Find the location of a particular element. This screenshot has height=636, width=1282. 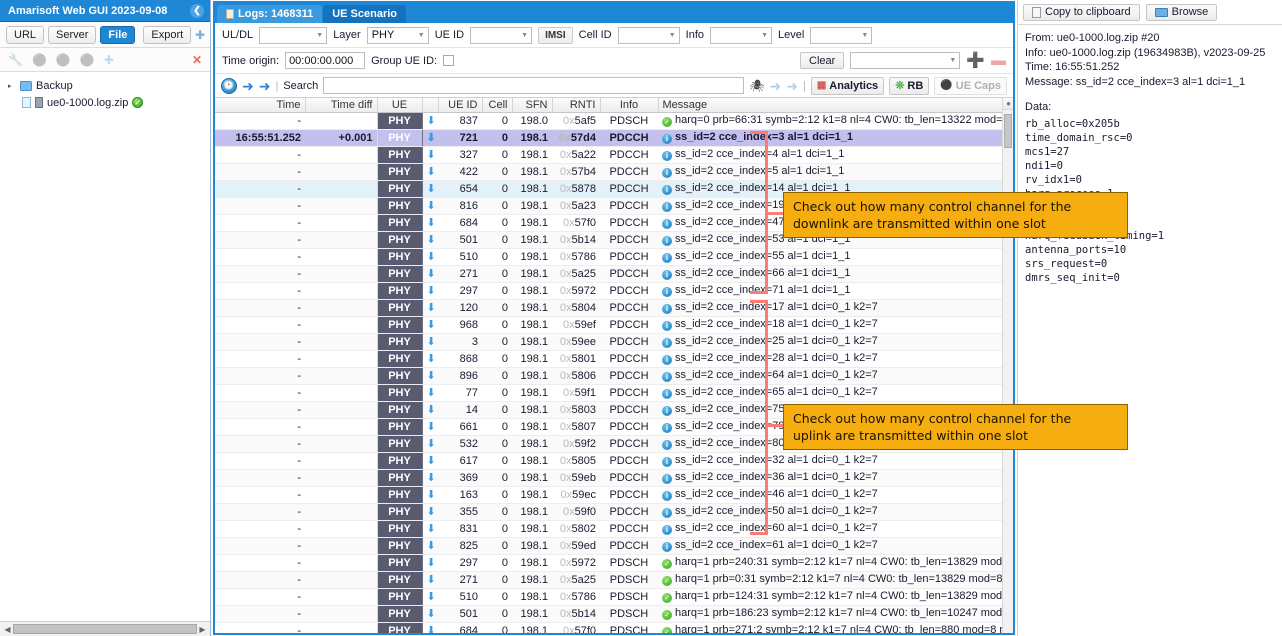

message-text: ss_id=2 cce_index=4 al=1 dci=1_1 is located at coordinates (760, 154).